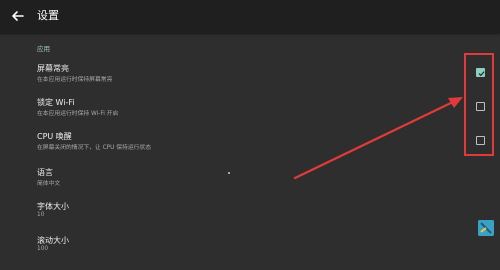 The image size is (500, 270). What do you see at coordinates (378, 138) in the screenshot?
I see `annotation-arrow-icon` at bounding box center [378, 138].